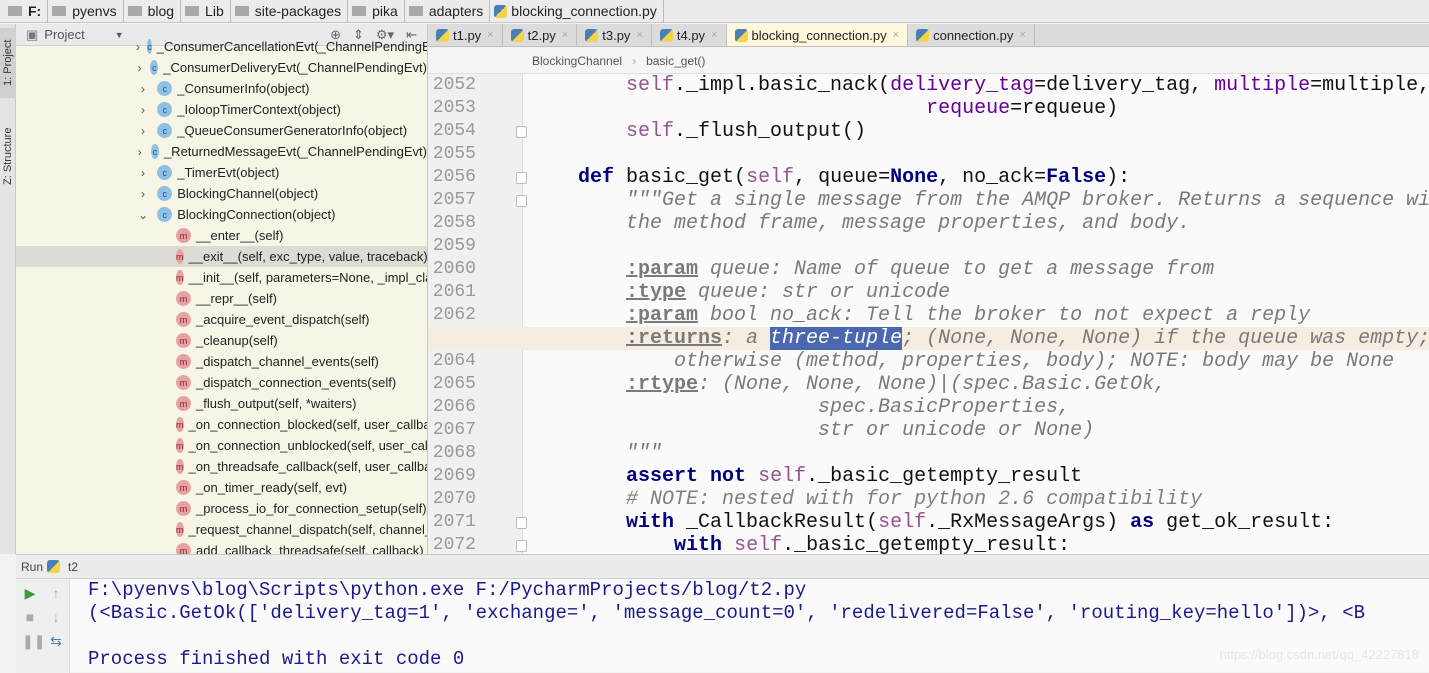 The height and width of the screenshot is (673, 1429). What do you see at coordinates (454, 430) in the screenshot?
I see `line-number: 2067` at bounding box center [454, 430].